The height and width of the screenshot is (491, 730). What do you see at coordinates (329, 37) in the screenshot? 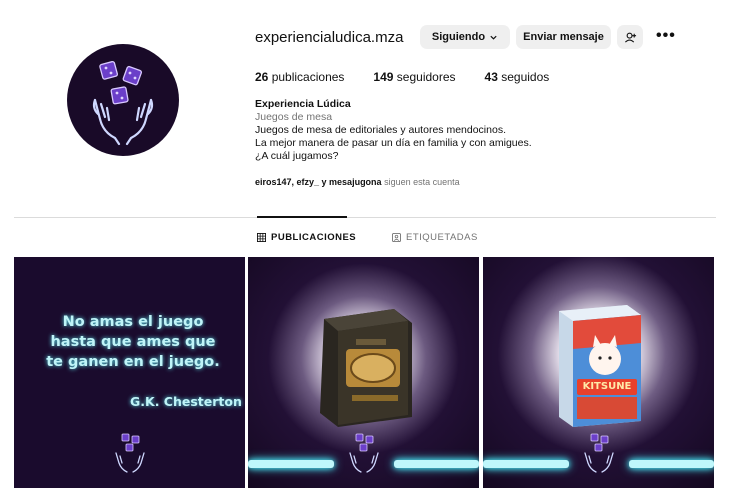
I see `profile-username: experiencialudica.mza` at bounding box center [329, 37].